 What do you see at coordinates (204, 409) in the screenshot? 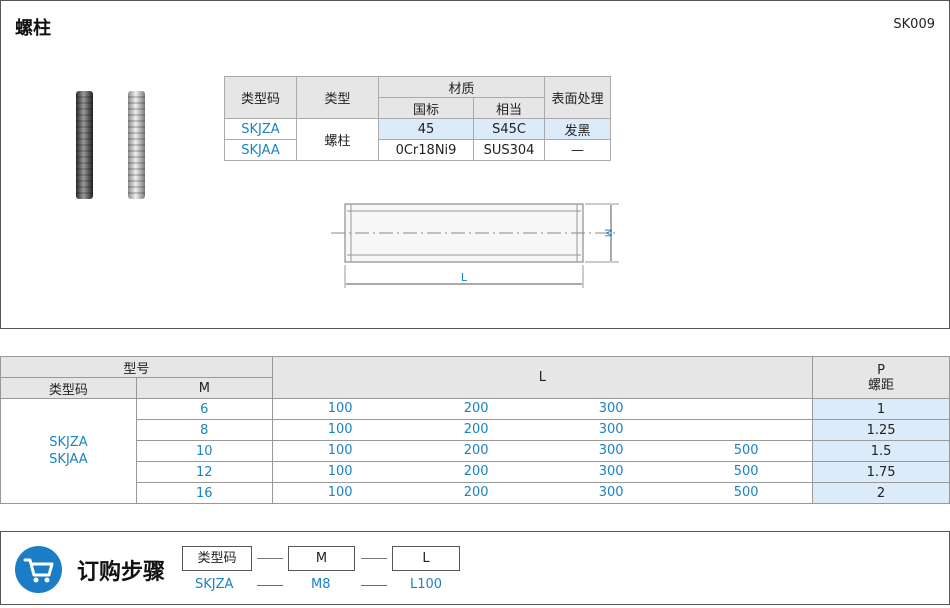
I see `m-value: 6` at bounding box center [204, 409].